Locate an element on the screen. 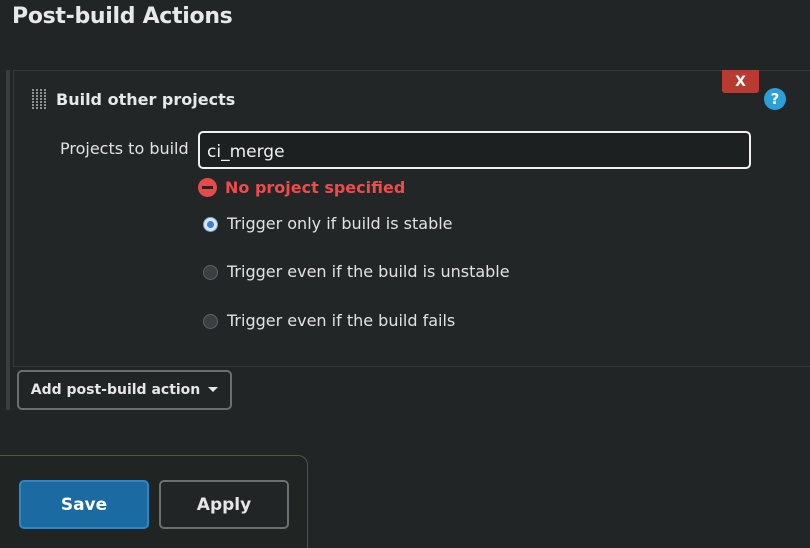 The height and width of the screenshot is (548, 810). radio-trigger-fails: Trigger even if the build fails is located at coordinates (329, 320).